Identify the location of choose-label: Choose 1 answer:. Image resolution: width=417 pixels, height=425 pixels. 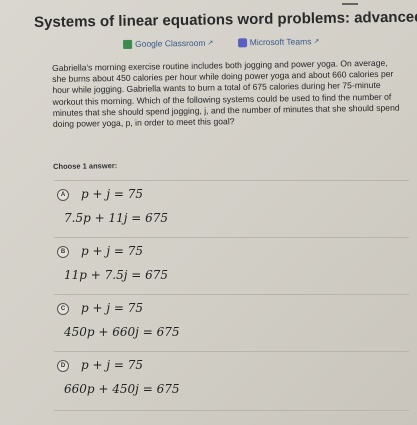
(85, 166).